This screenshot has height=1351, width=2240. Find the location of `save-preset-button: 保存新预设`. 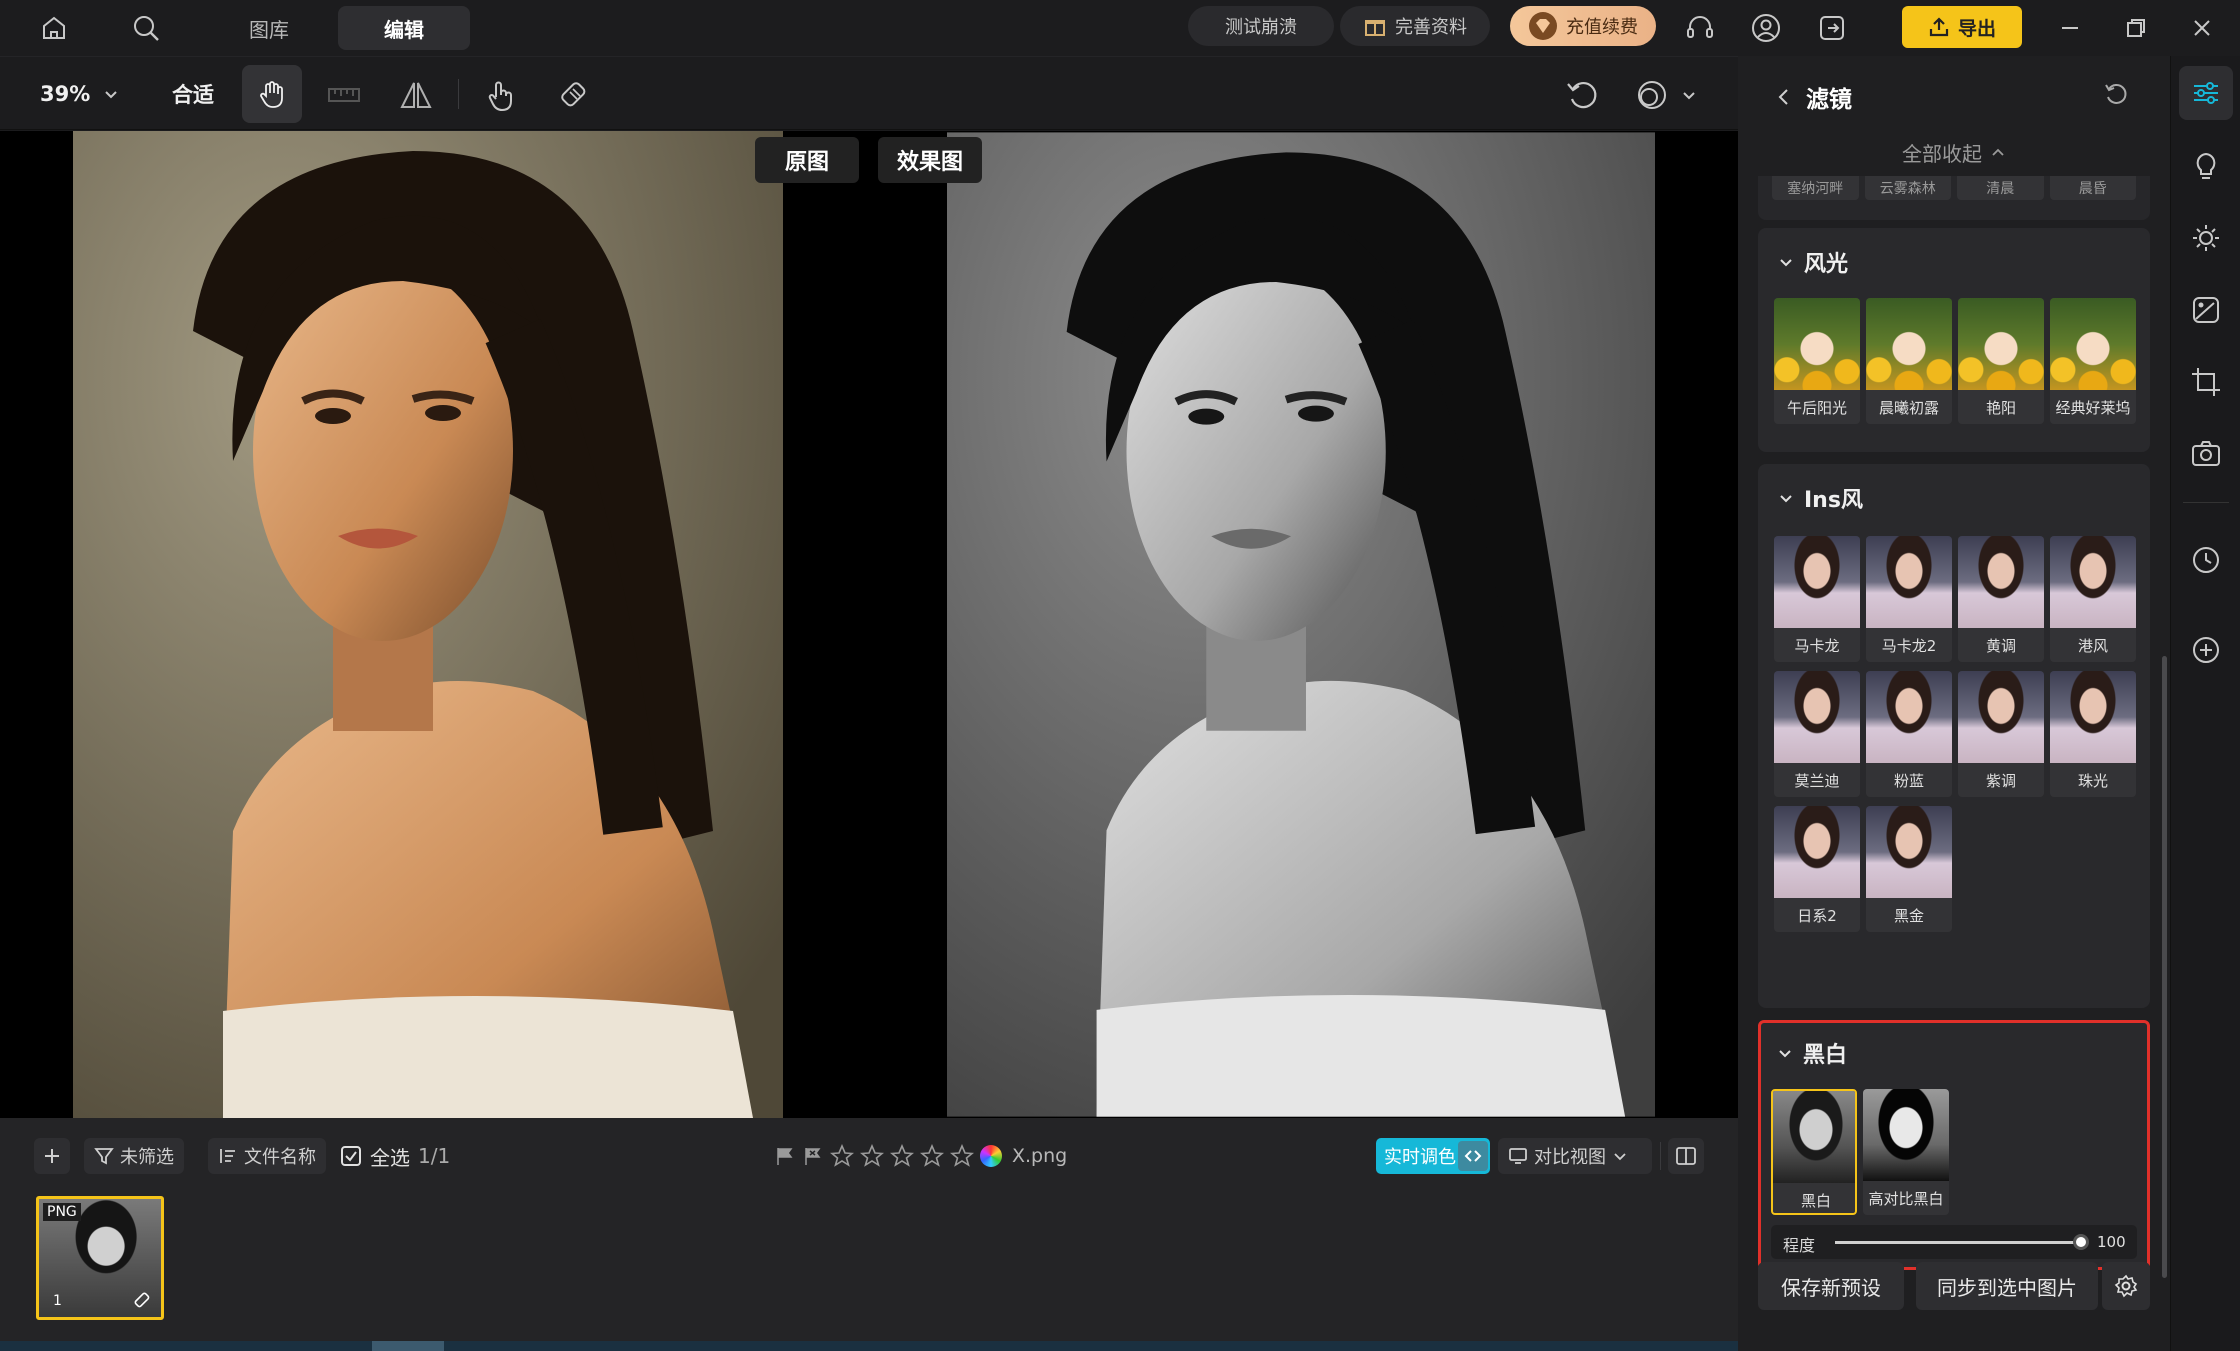

save-preset-button: 保存新预设 is located at coordinates (1831, 1286).